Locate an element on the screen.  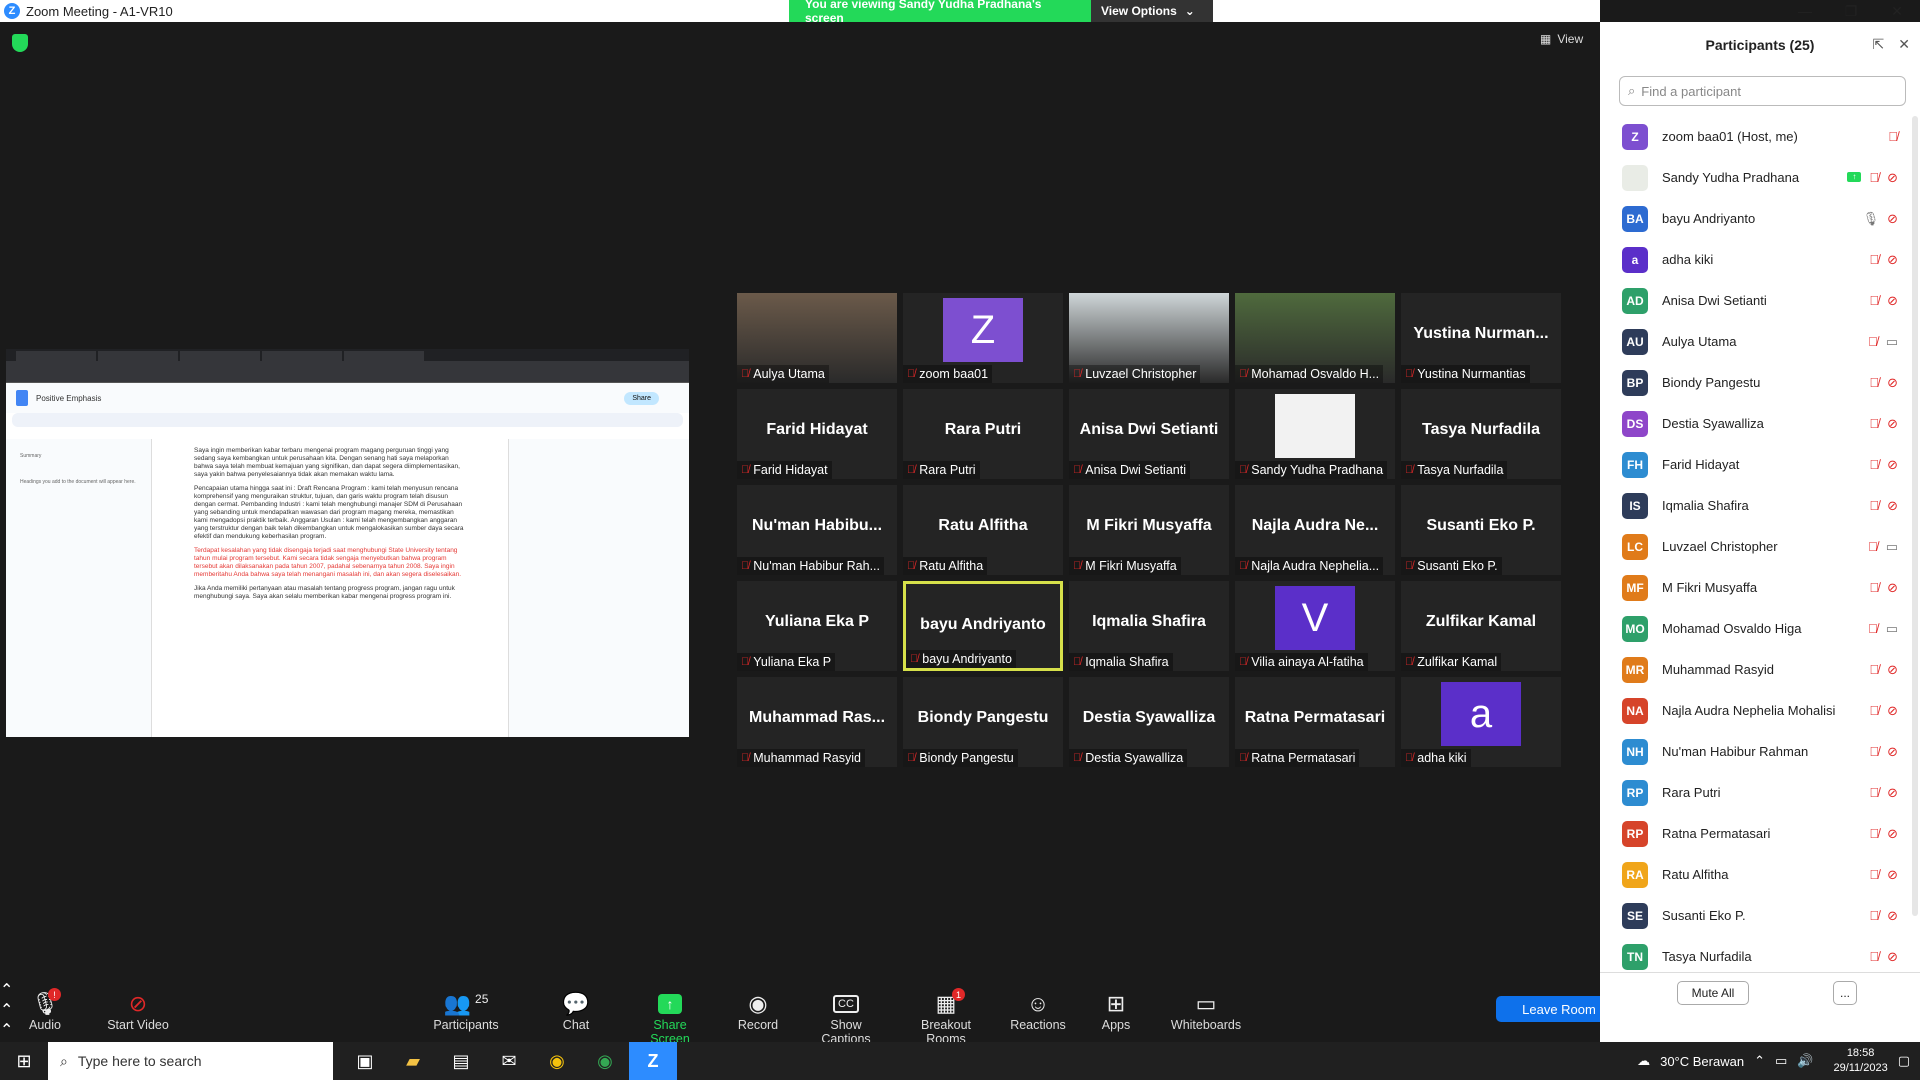
video-tile: 🎙̸ Aulya Utama is located at coordinates (817, 338).